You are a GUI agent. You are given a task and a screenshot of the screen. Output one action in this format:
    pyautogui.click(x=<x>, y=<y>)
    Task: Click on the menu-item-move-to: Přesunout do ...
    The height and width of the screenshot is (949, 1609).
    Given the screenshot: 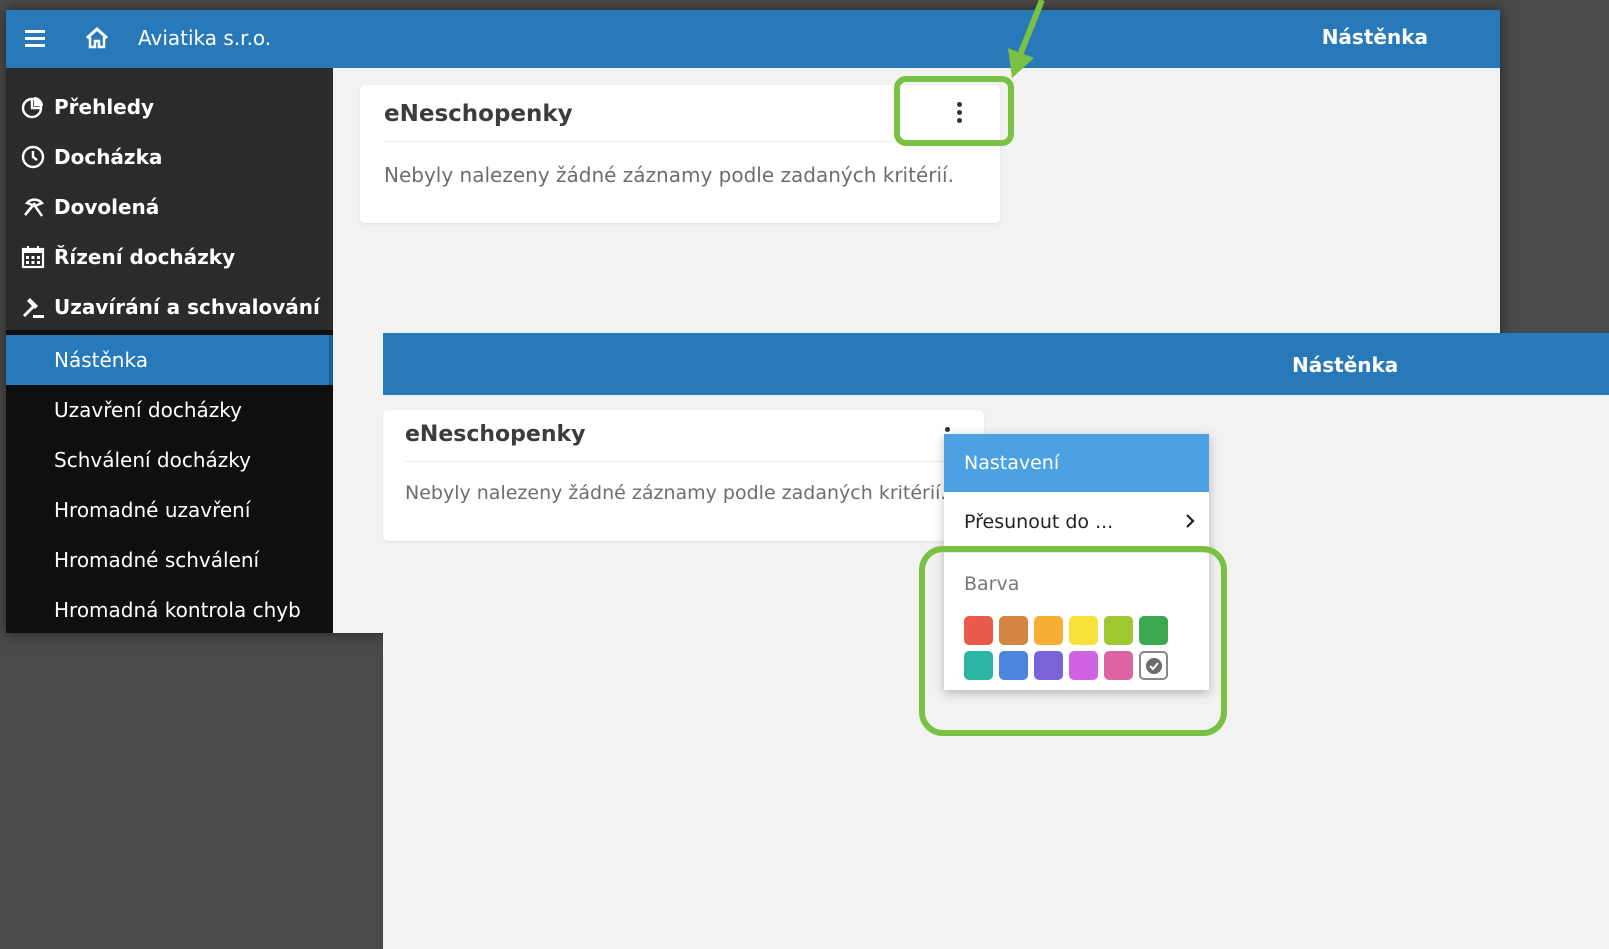 What is the action you would take?
    pyautogui.click(x=1076, y=522)
    